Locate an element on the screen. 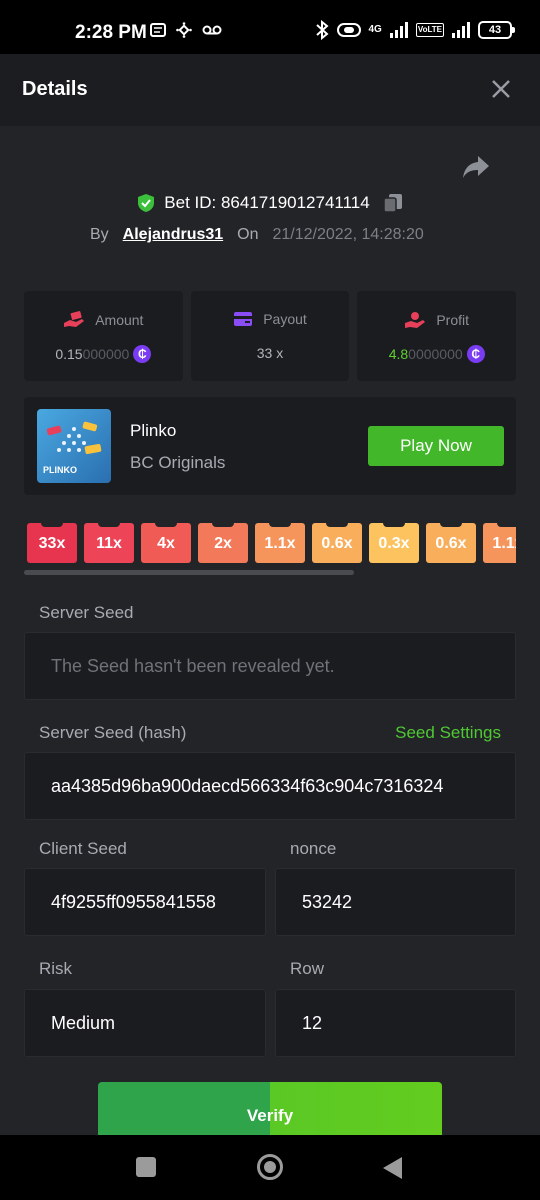 The width and height of the screenshot is (540, 1200). payout-value: 33 x is located at coordinates (270, 353).